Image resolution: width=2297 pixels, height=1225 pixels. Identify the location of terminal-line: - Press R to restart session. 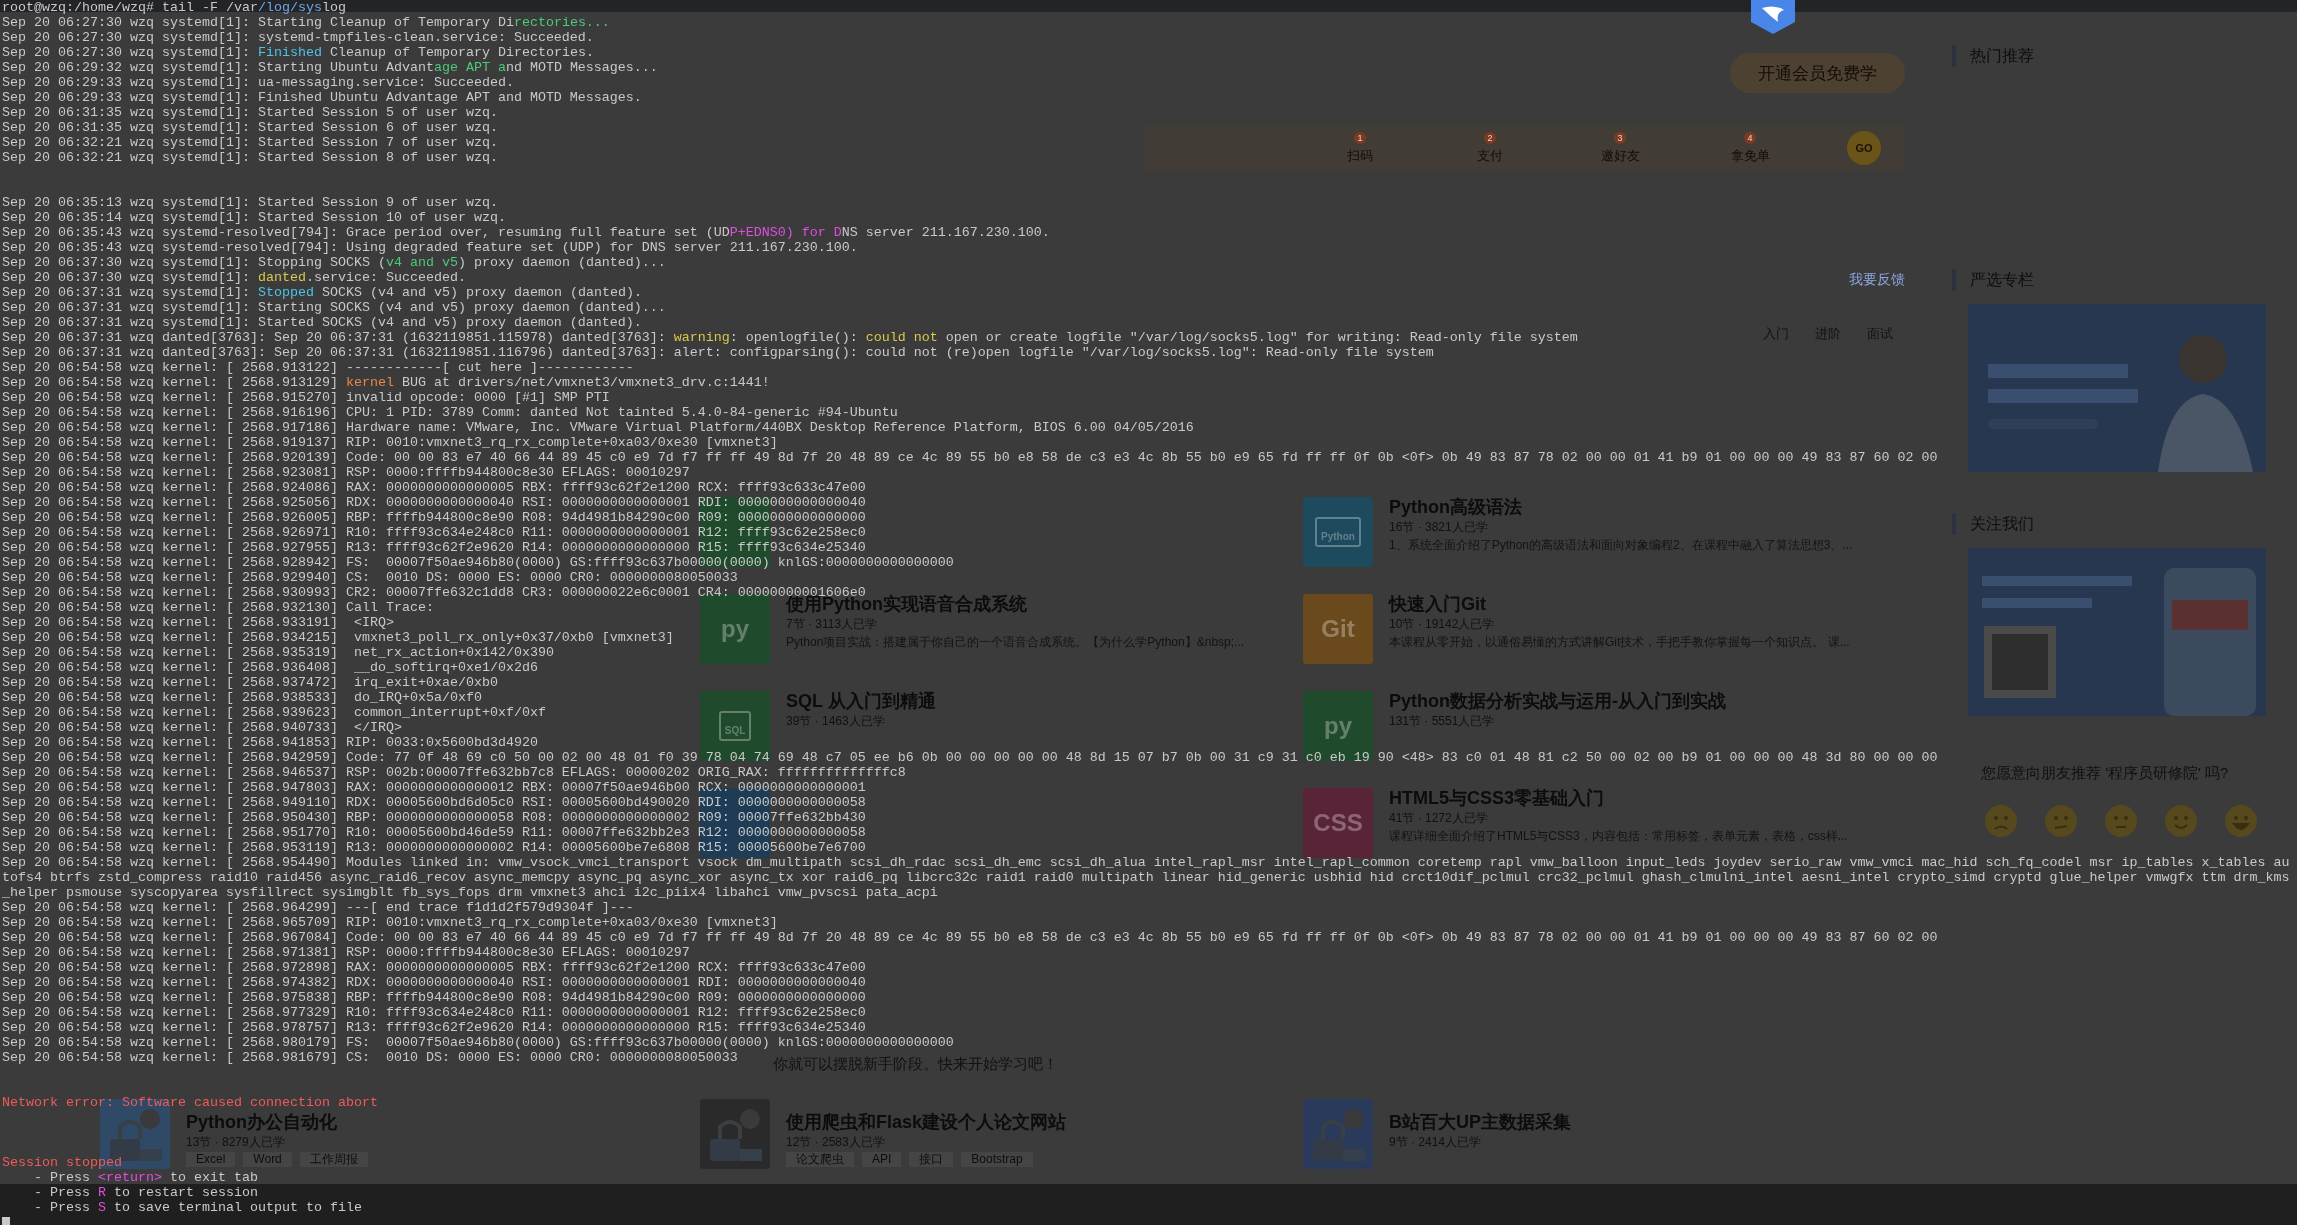
(145, 1192).